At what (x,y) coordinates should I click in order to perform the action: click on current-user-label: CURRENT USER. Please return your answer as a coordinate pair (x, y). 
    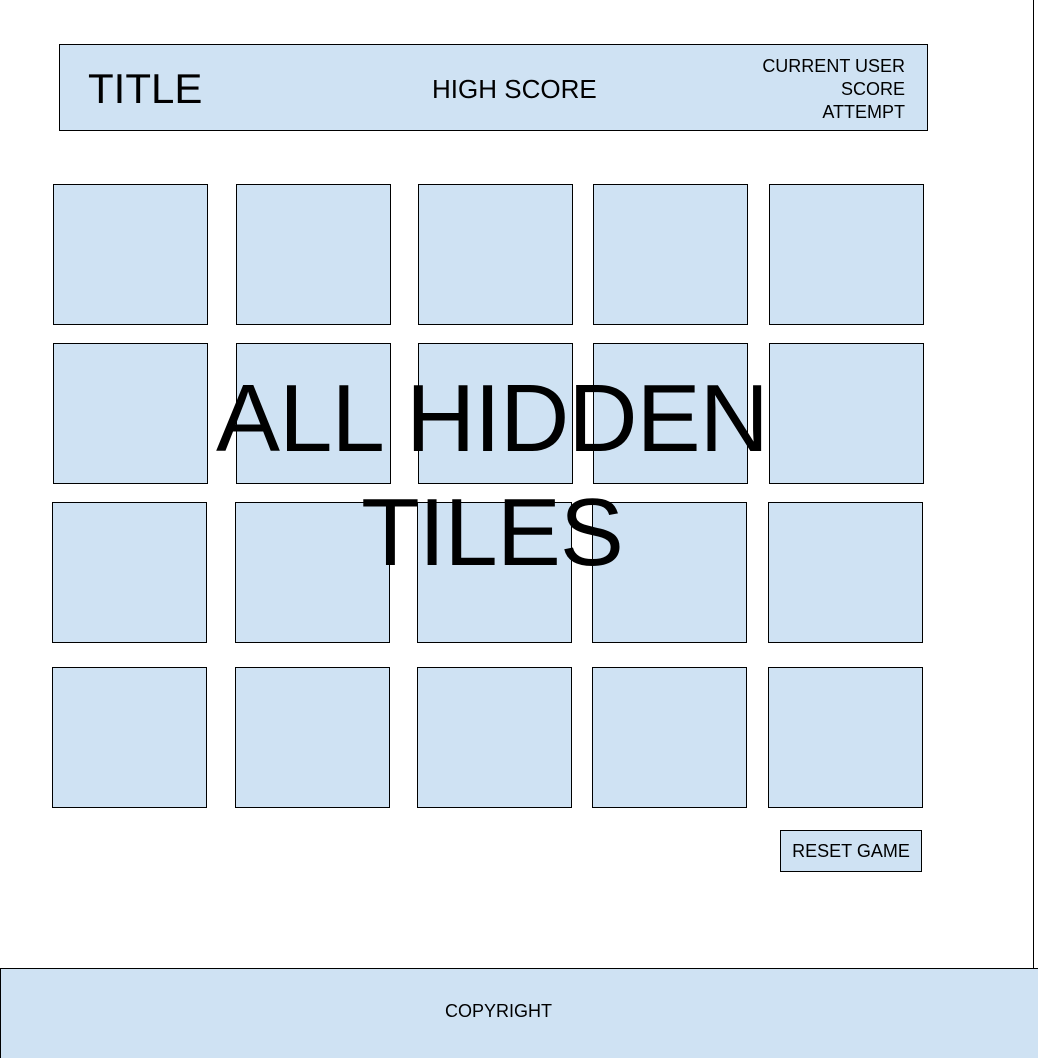
    Looking at the image, I should click on (833, 66).